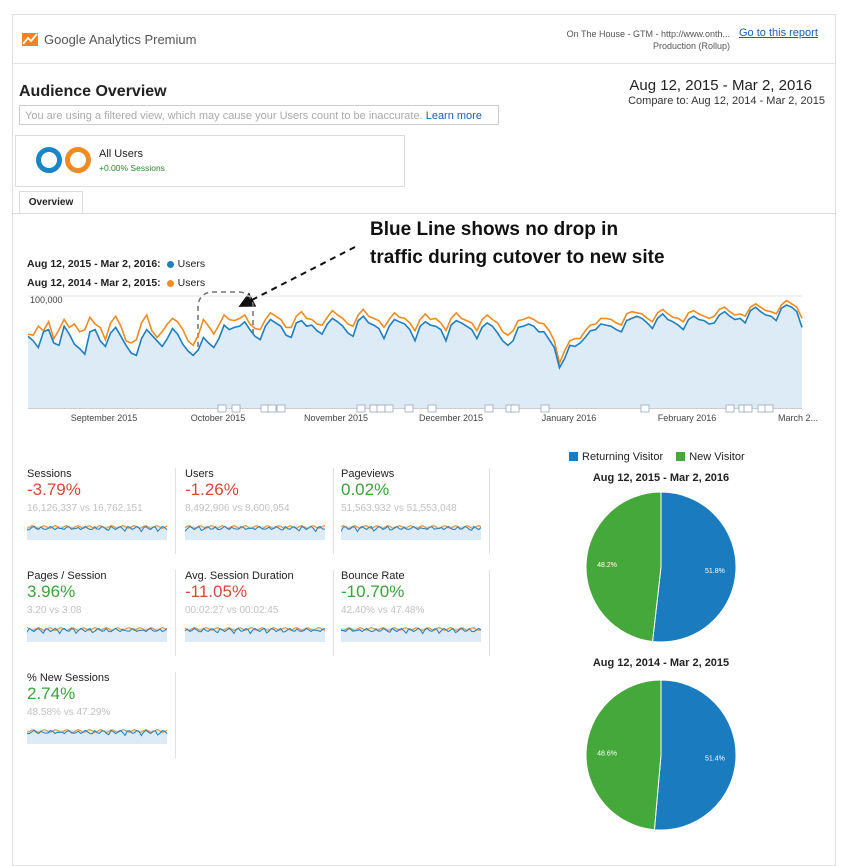 The height and width of the screenshot is (866, 853). I want to click on metric-label: Users, so click(199, 474).